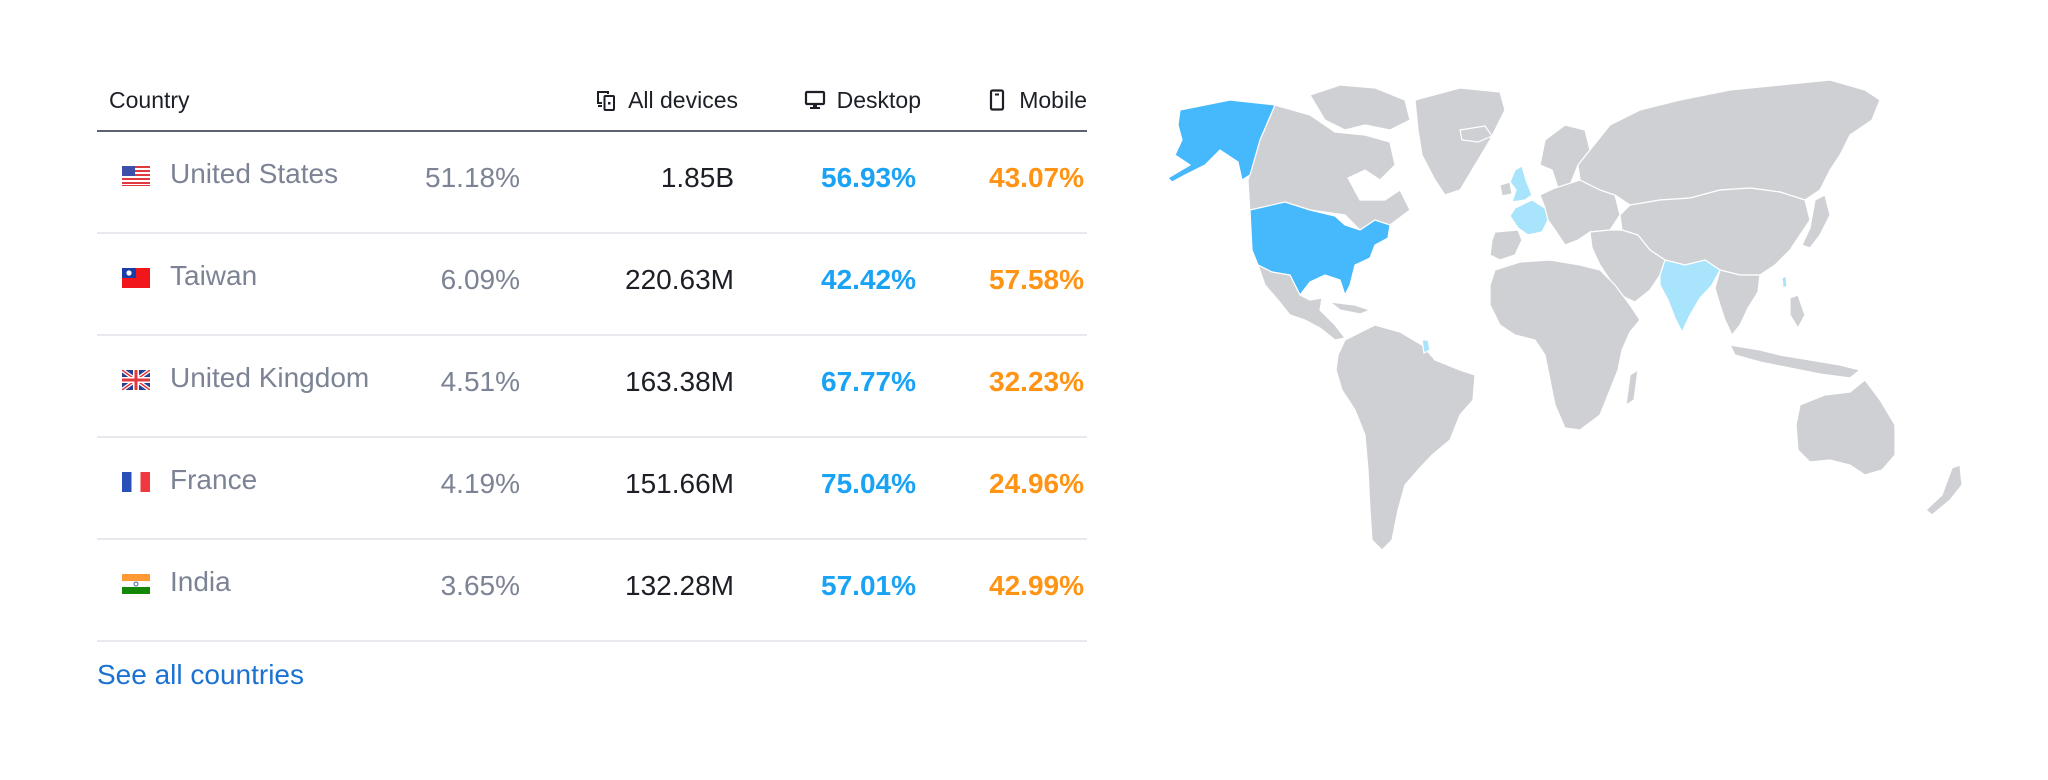 This screenshot has height=780, width=2048. What do you see at coordinates (480, 585) in the screenshot?
I see `traffic-share: 3.65%` at bounding box center [480, 585].